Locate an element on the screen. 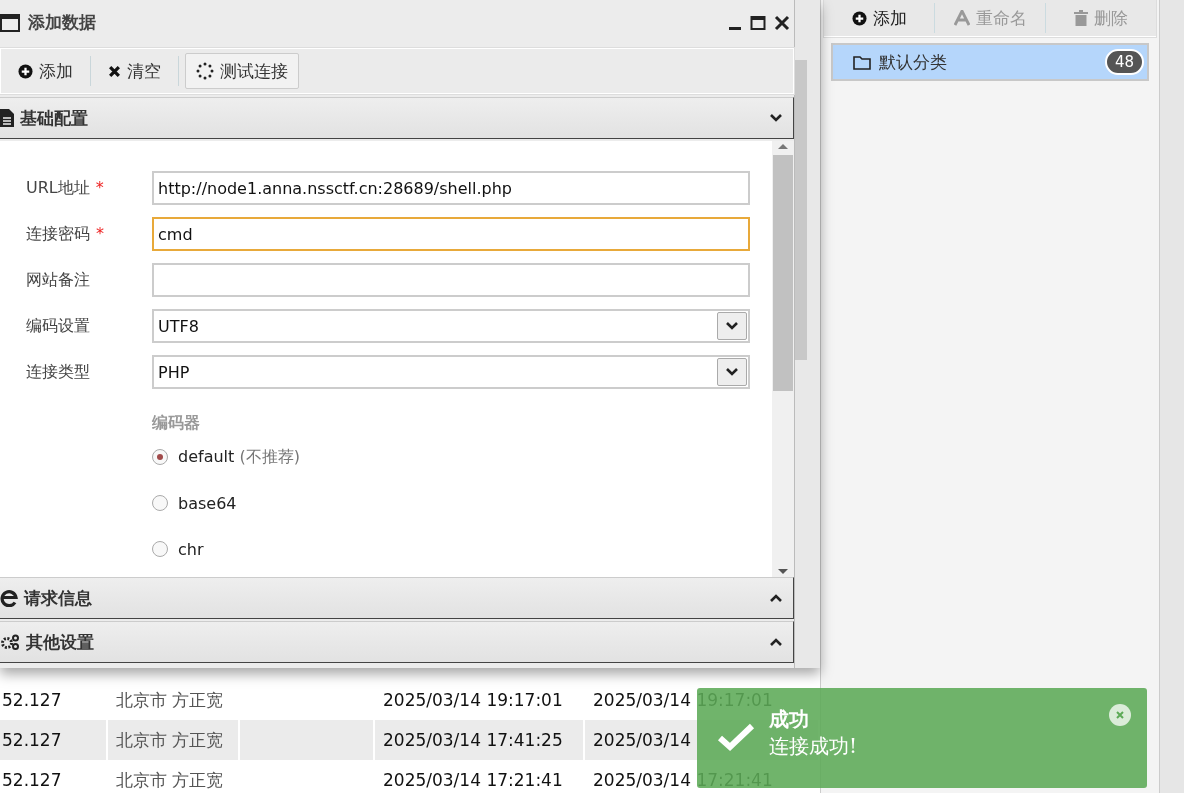 This screenshot has height=793, width=1184. select-field: PHP is located at coordinates (451, 372).